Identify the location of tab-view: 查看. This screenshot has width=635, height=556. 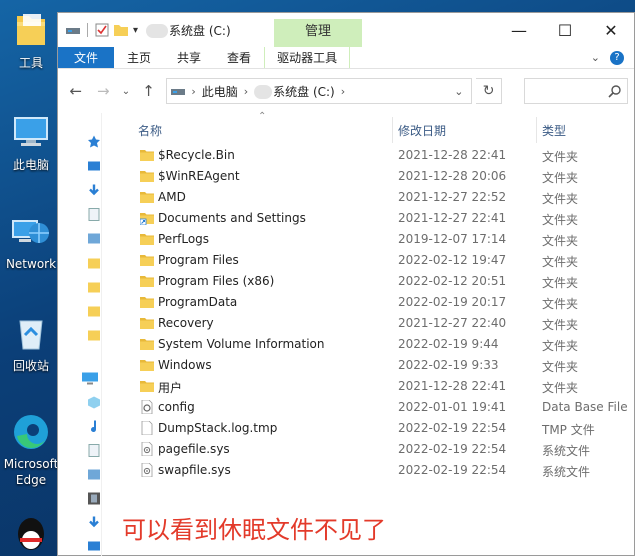
(239, 57).